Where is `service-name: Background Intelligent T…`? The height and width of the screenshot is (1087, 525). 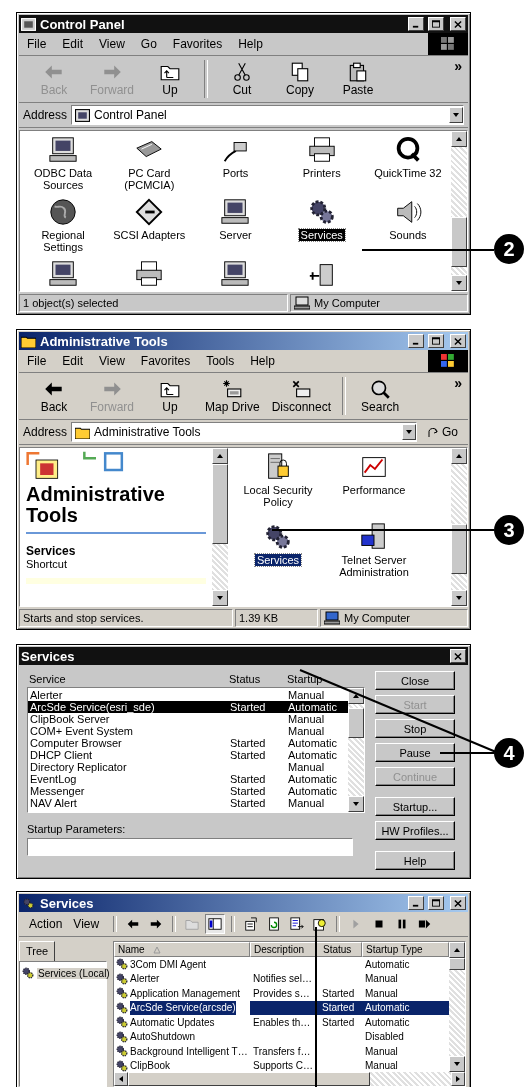
service-name: Background Intelligent T… is located at coordinates (189, 1051).